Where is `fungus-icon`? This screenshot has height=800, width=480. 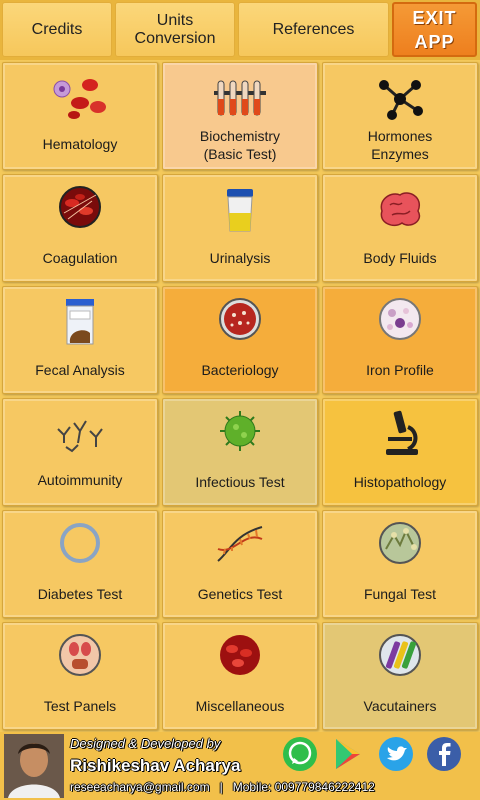 fungus-icon is located at coordinates (400, 543).